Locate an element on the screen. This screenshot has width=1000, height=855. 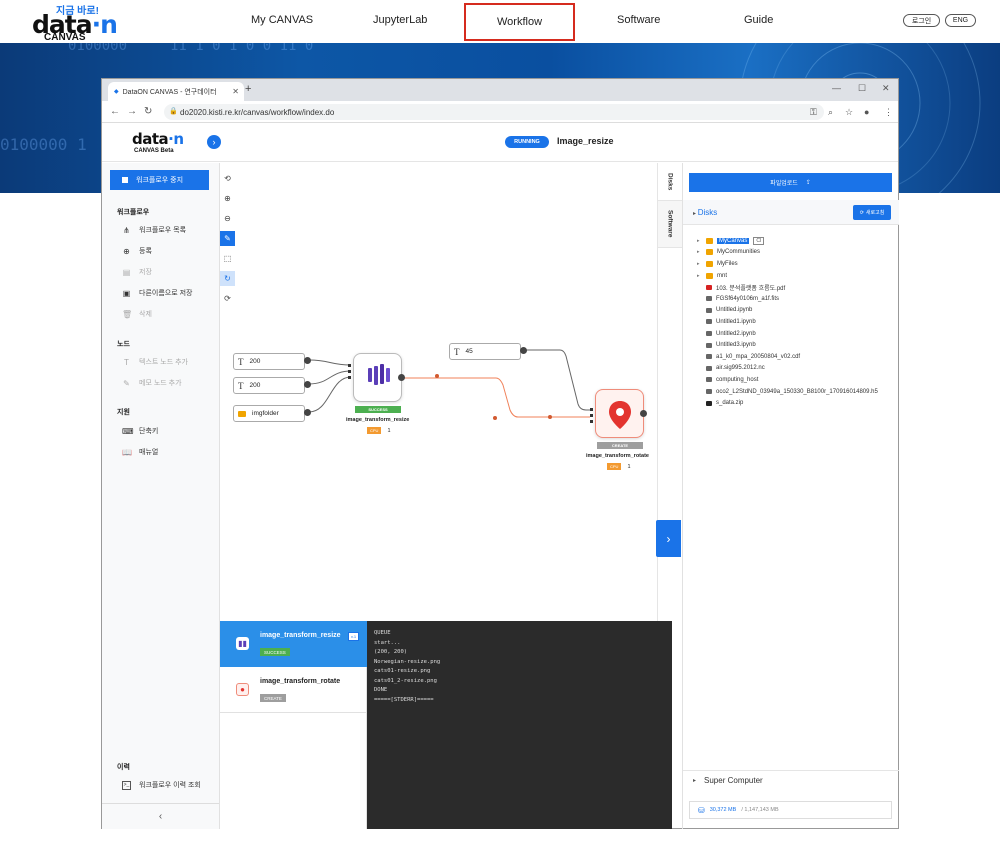
input-node-folder: imgfolder is located at coordinates (269, 413).